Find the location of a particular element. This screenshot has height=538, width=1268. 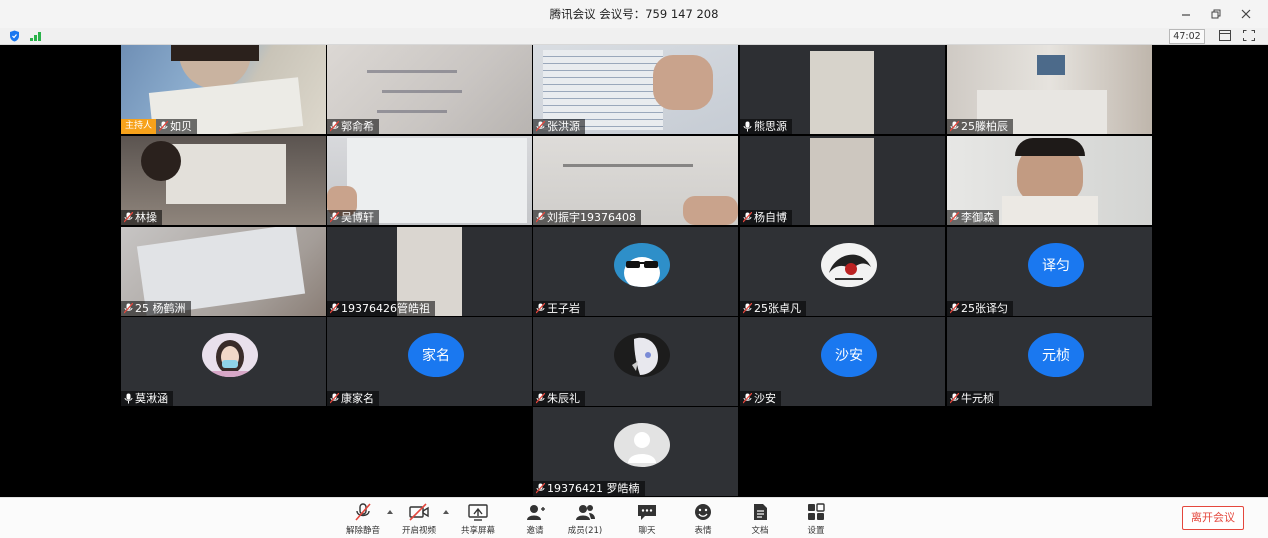

participant-tile: 译匀 25张译匀 is located at coordinates (1049, 271).